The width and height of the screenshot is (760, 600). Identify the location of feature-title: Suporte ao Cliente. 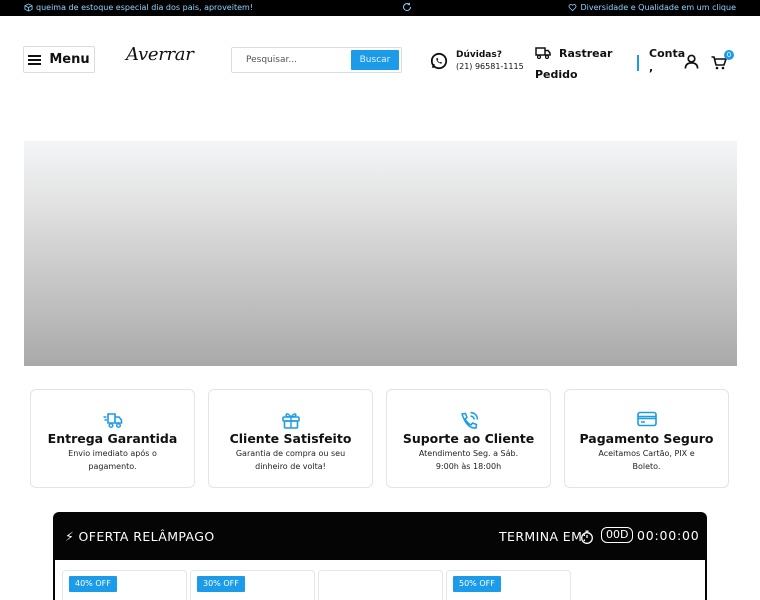
(468, 438).